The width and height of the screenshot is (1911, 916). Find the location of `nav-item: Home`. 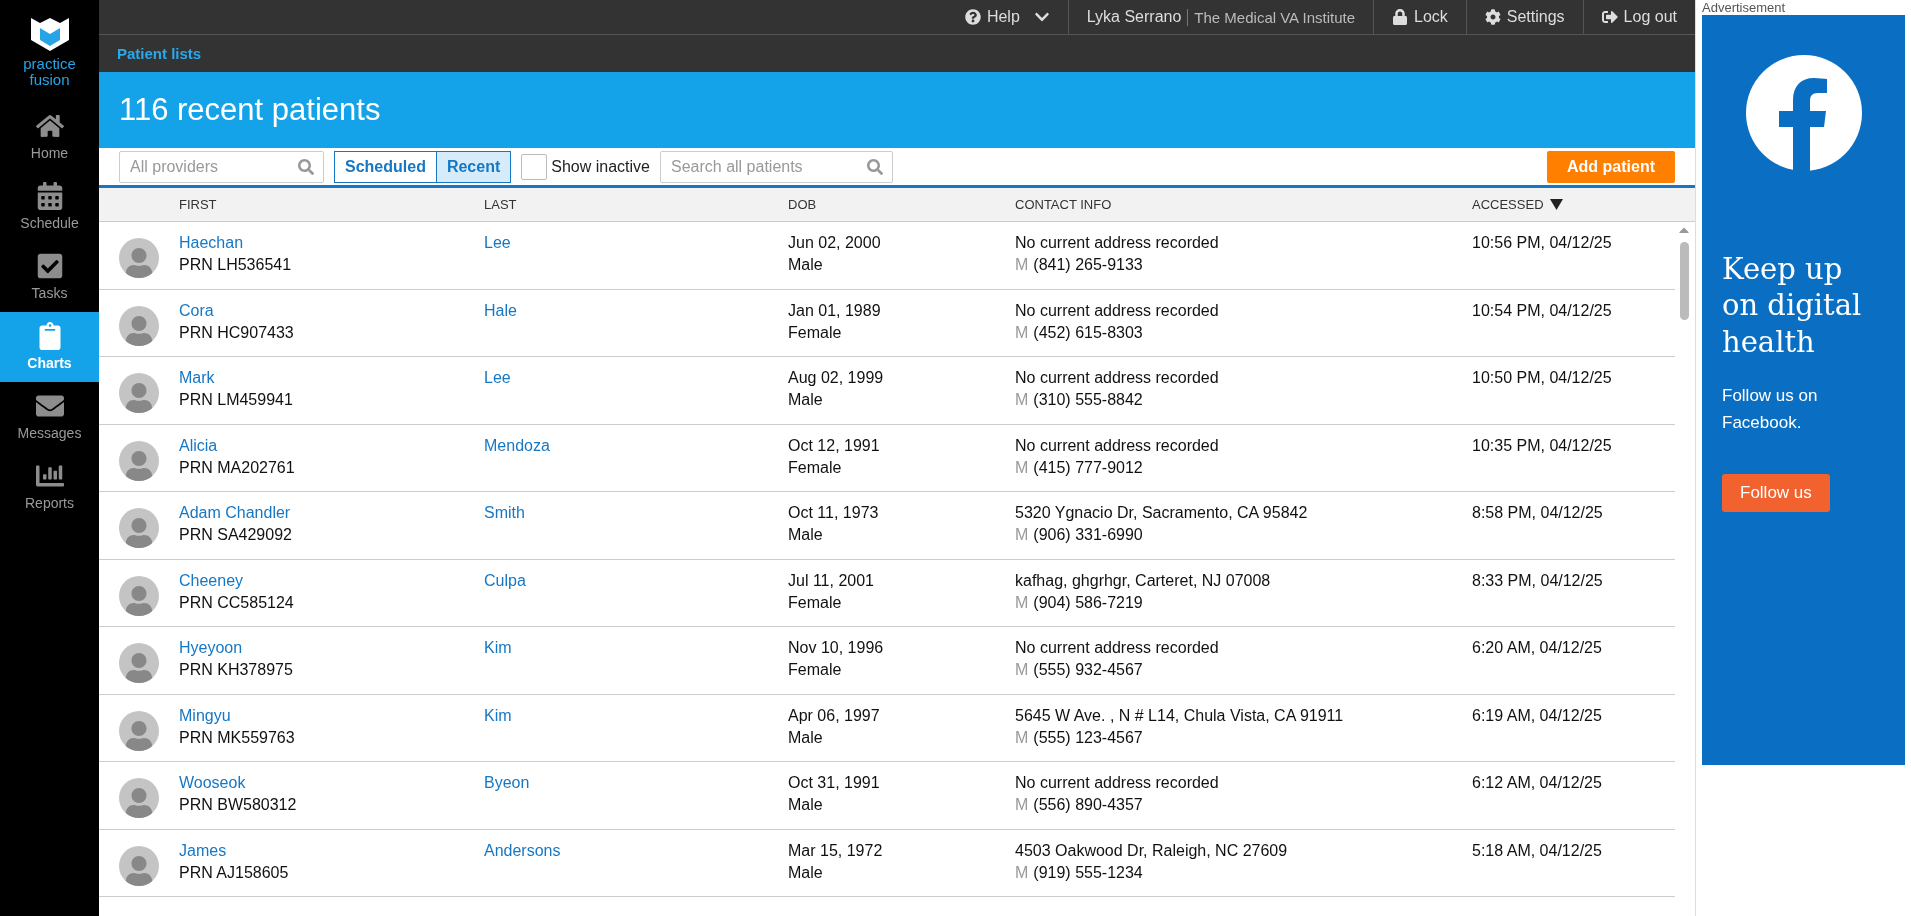

nav-item: Home is located at coordinates (49, 136).